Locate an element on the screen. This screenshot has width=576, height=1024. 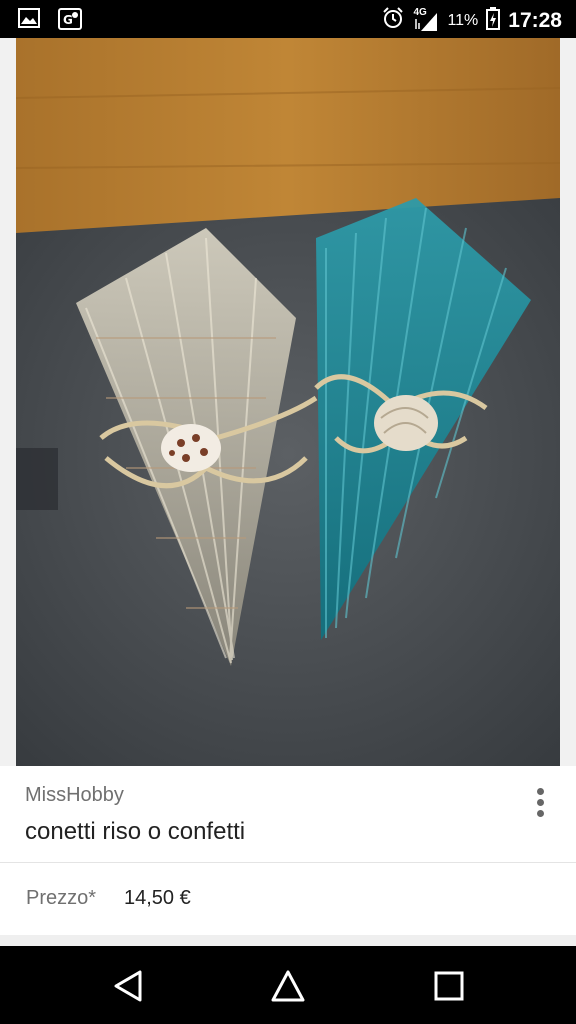
maps-icon: G is located at coordinates (70, 21).